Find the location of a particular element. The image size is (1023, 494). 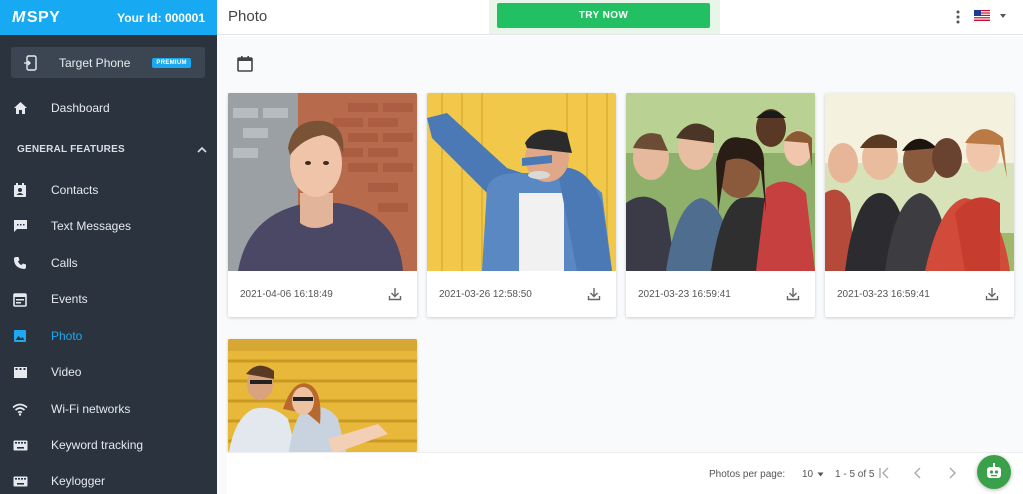

section-title: GENERAL FEATURES is located at coordinates (71, 149).